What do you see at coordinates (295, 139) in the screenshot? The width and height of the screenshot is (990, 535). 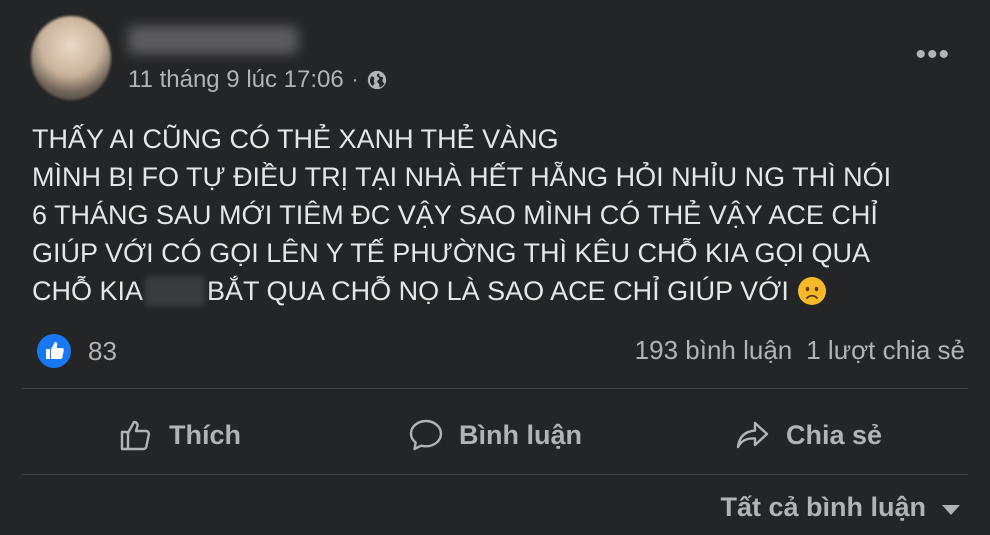 I see `post-line: THẤY AI CŨNG CÓ THẺ XANH THẺ VÀNG` at bounding box center [295, 139].